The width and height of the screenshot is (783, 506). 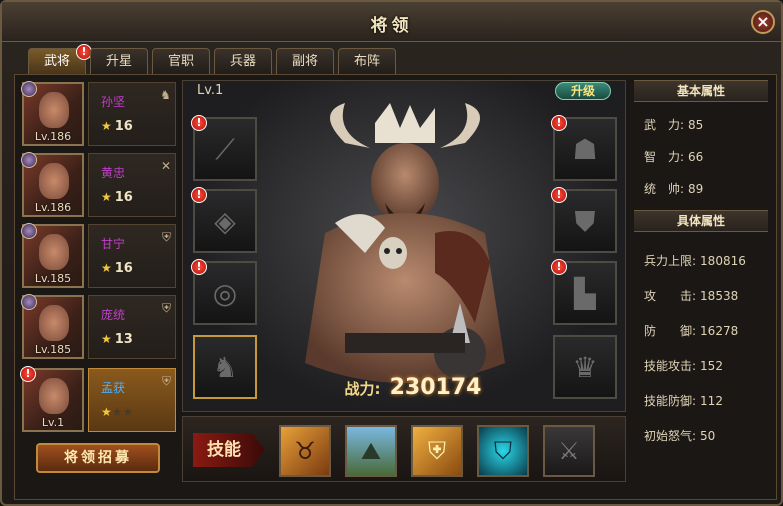 I want to click on hero-level: Lv.1, so click(x=210, y=90).